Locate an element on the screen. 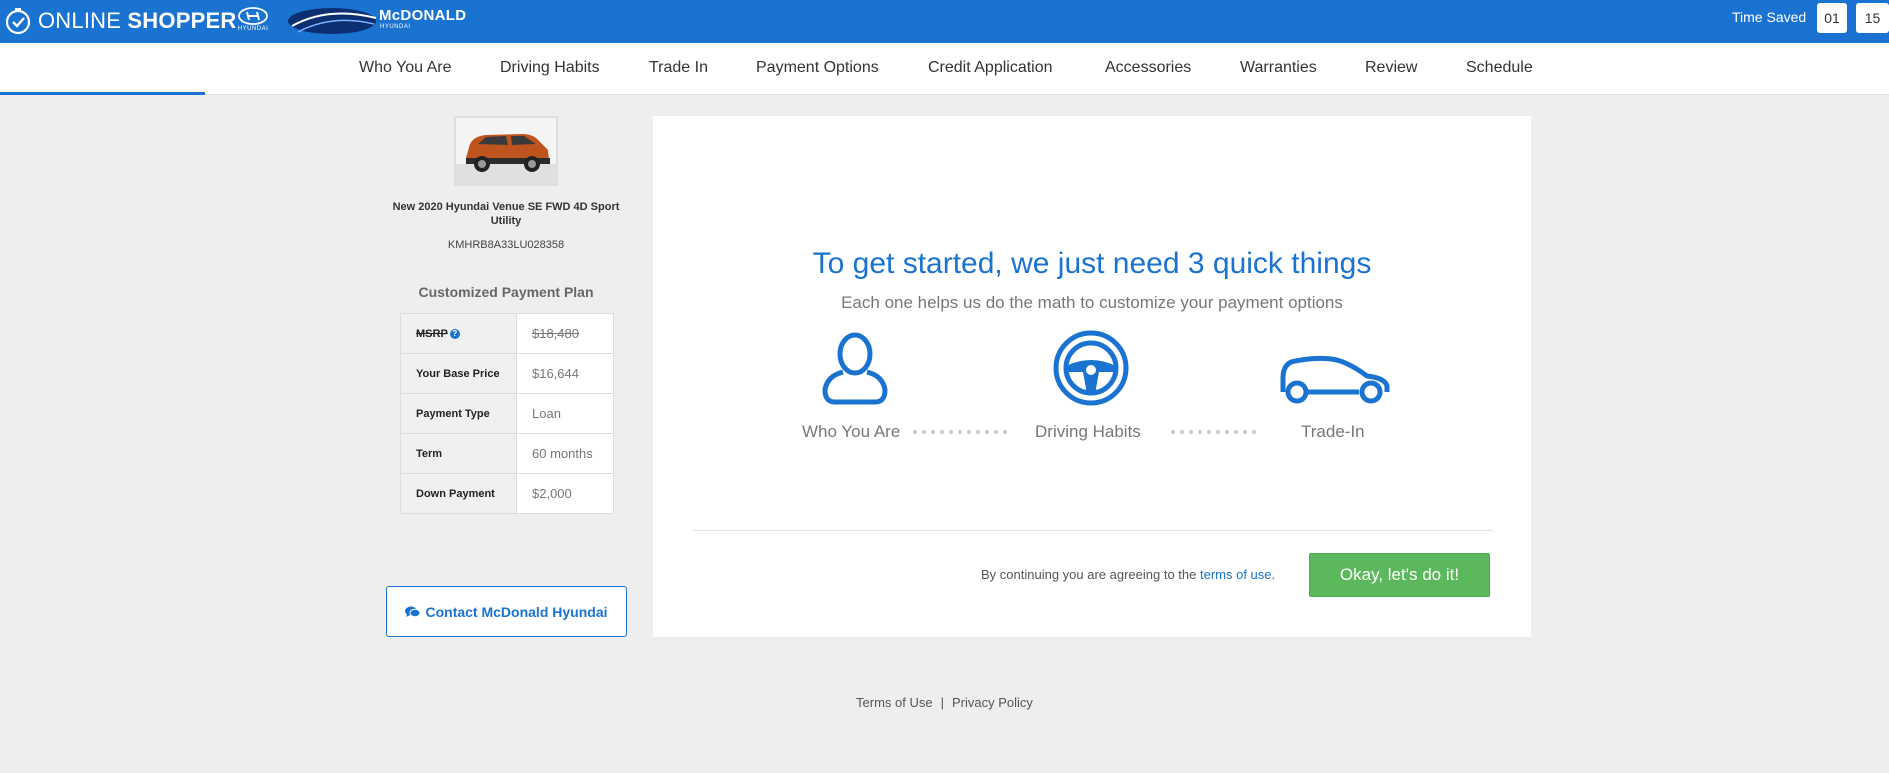 The height and width of the screenshot is (773, 1889). table-row: MSRP? $18,480 is located at coordinates (507, 333).